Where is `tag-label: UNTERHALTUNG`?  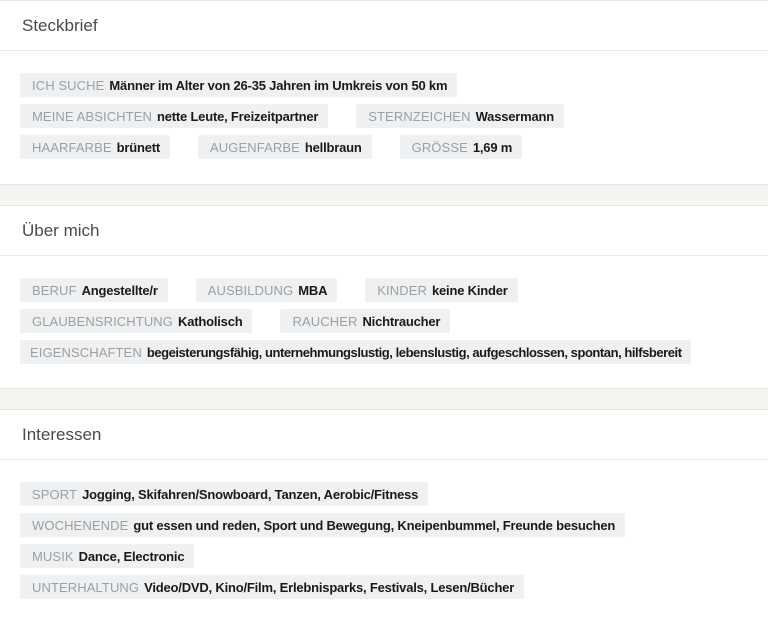 tag-label: UNTERHALTUNG is located at coordinates (86, 587).